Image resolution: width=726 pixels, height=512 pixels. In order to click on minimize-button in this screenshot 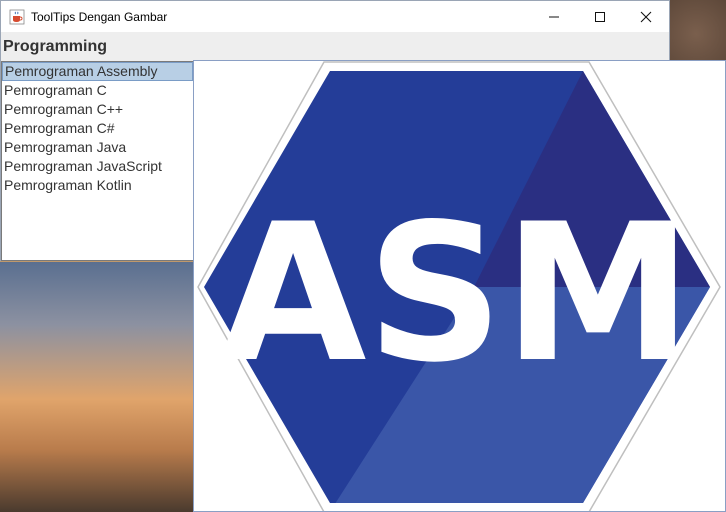, I will do `click(554, 16)`.